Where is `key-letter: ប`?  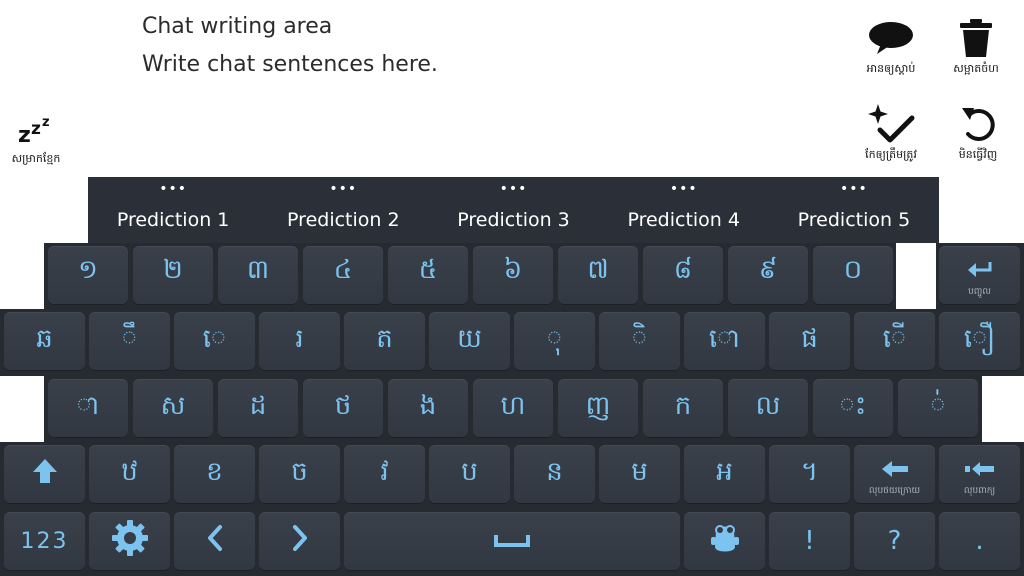 key-letter: ប is located at coordinates (469, 474).